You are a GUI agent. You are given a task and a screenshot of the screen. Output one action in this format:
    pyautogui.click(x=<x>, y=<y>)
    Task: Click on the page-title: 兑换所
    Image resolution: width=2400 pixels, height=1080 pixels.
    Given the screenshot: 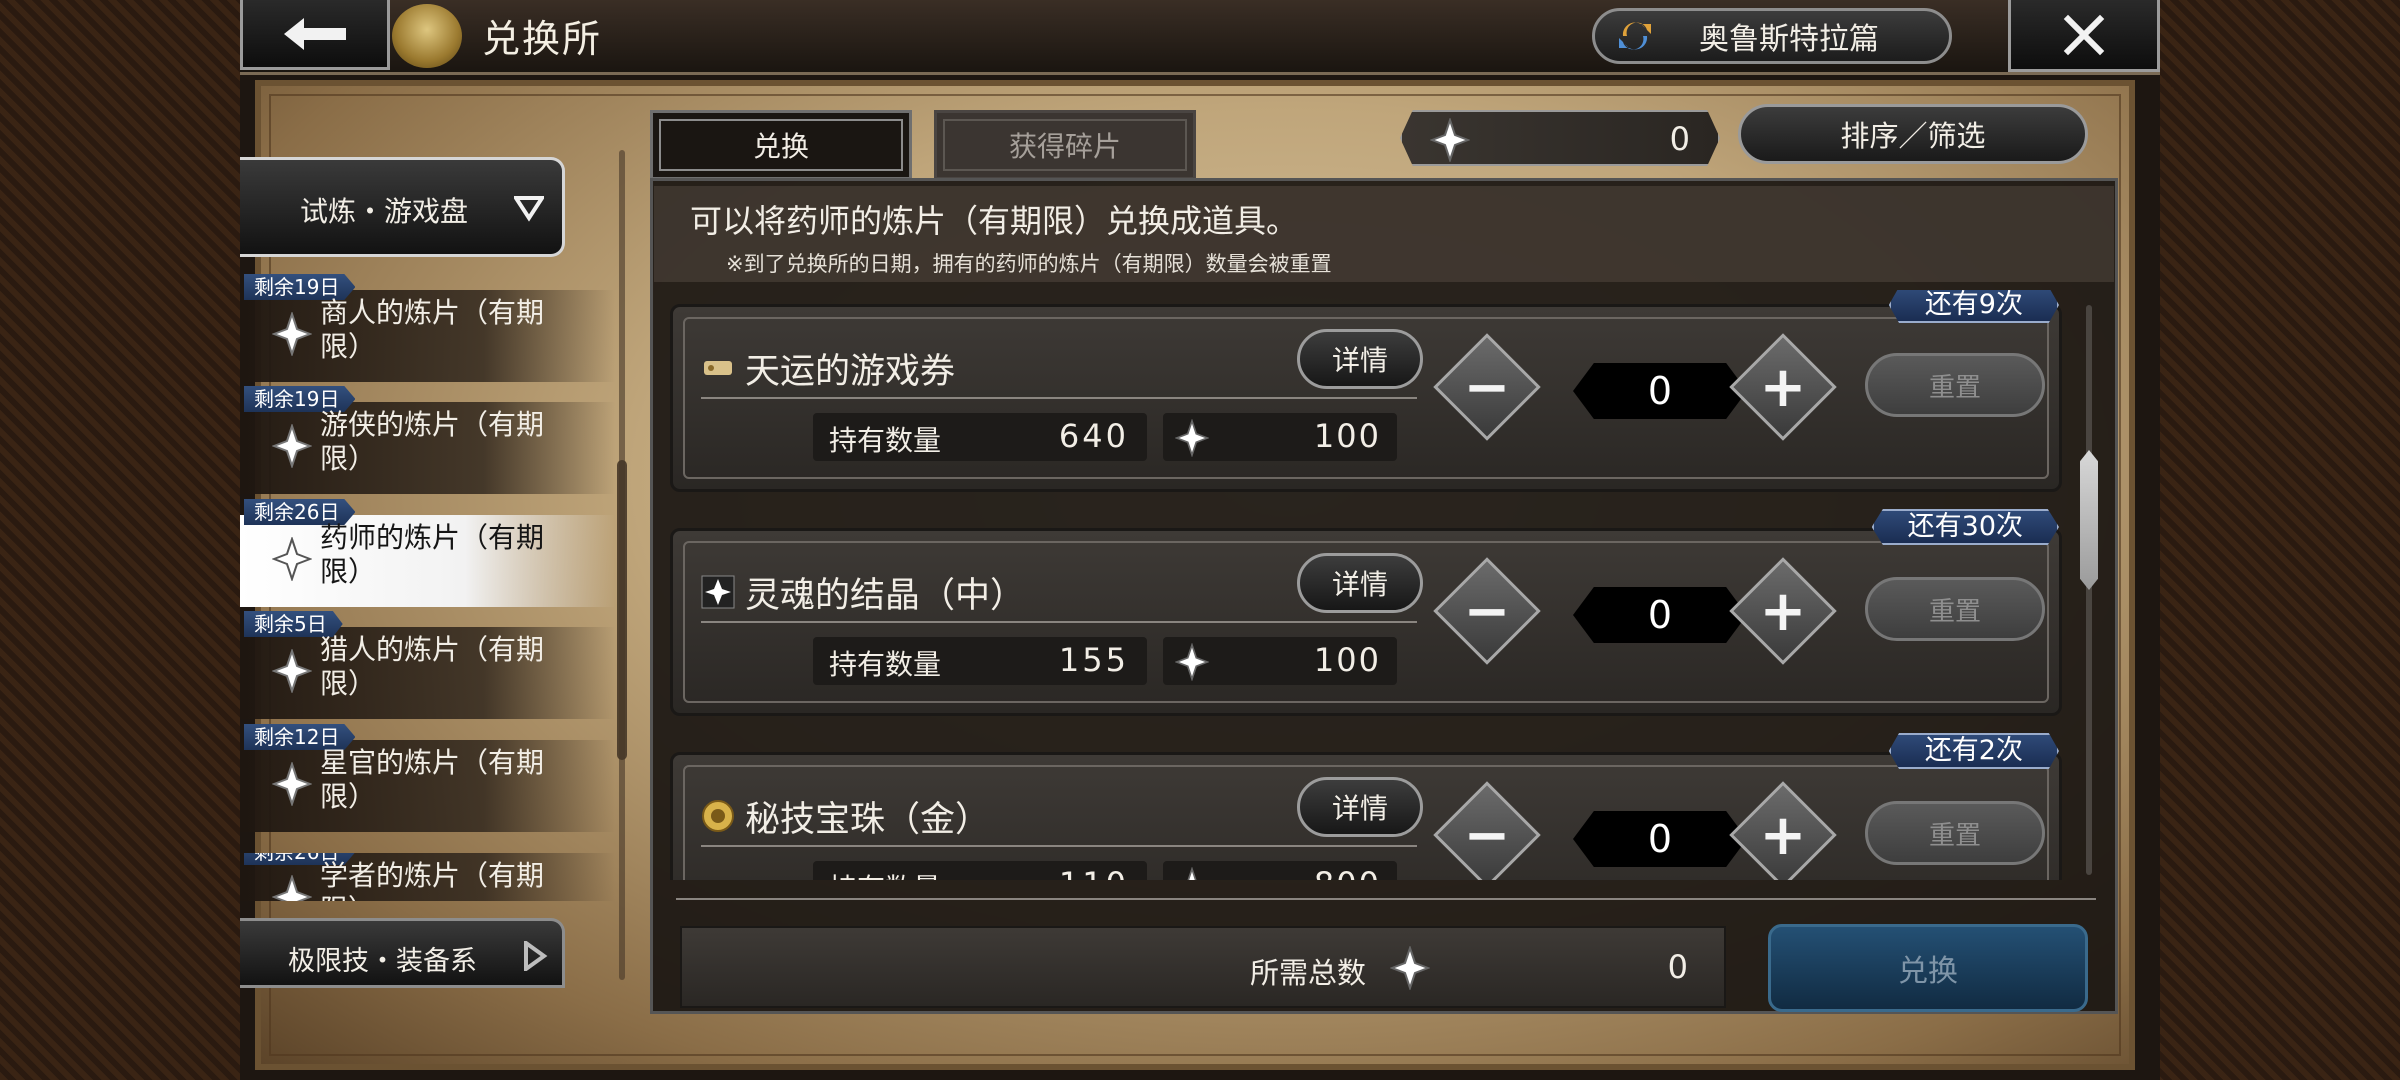 What is the action you would take?
    pyautogui.click(x=542, y=39)
    